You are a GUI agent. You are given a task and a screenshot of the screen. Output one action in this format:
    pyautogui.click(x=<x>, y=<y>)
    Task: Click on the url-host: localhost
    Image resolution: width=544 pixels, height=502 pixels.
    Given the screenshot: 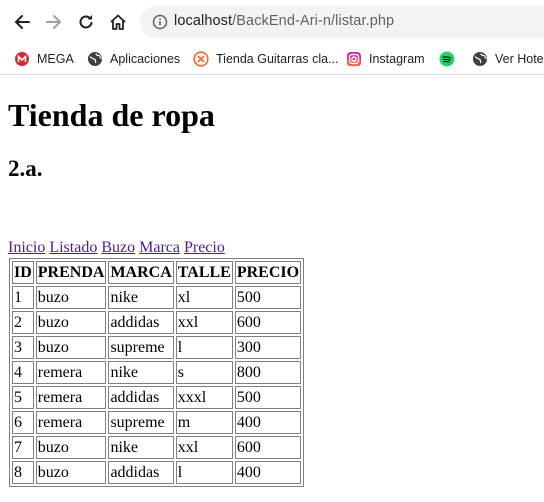 What is the action you would take?
    pyautogui.click(x=203, y=21)
    